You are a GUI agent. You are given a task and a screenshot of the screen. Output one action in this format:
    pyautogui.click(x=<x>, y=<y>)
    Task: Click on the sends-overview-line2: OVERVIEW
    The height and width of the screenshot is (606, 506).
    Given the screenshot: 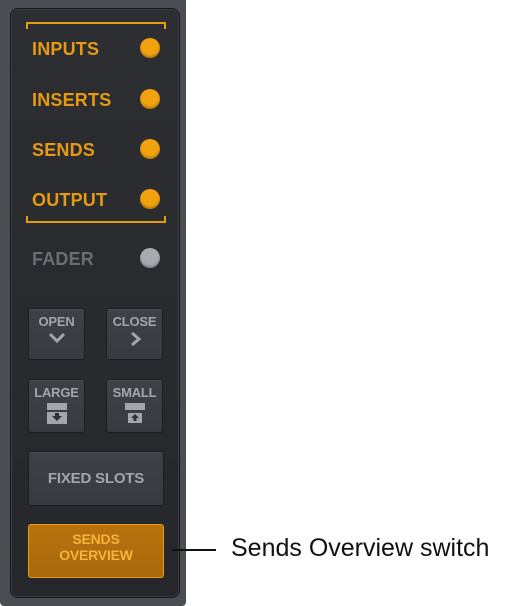 What is the action you would take?
    pyautogui.click(x=96, y=555)
    